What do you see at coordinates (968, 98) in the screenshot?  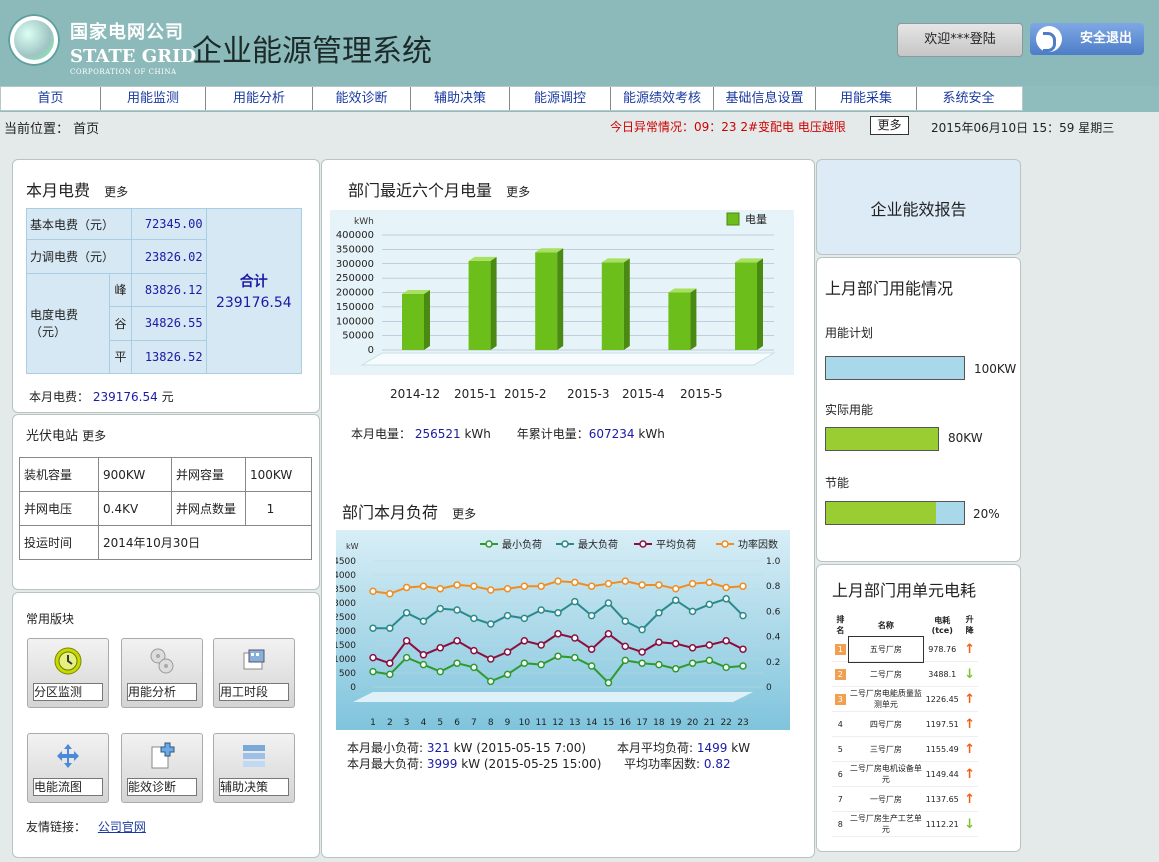 I see `nav-item-security: 系统安全` at bounding box center [968, 98].